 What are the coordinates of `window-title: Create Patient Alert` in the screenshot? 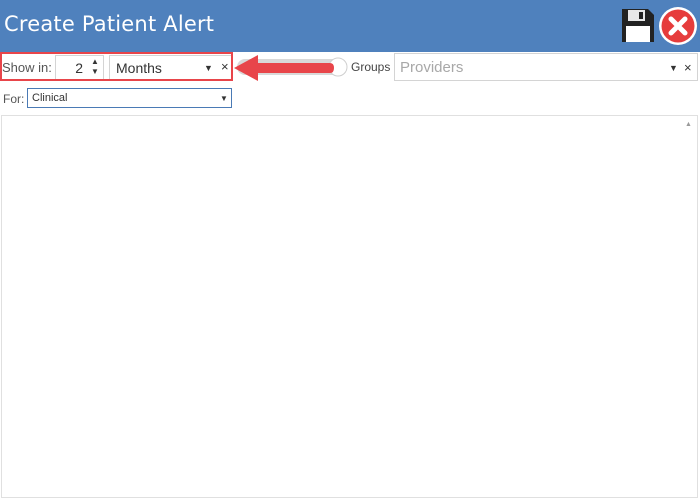 It's located at (109, 24).